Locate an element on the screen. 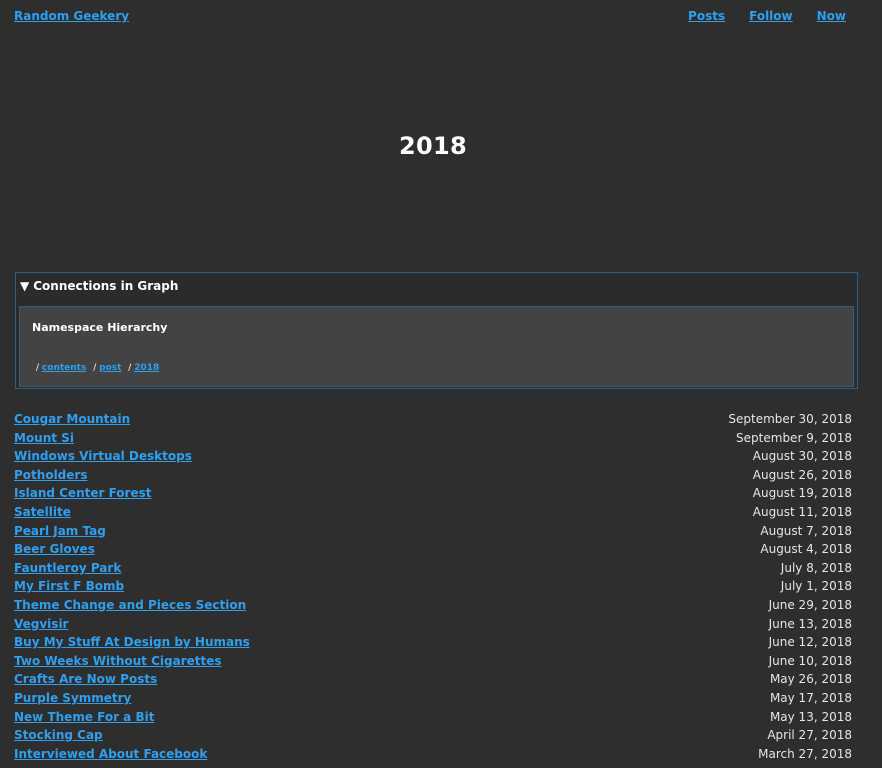  post-date: March 27, 2018 is located at coordinates (805, 753).